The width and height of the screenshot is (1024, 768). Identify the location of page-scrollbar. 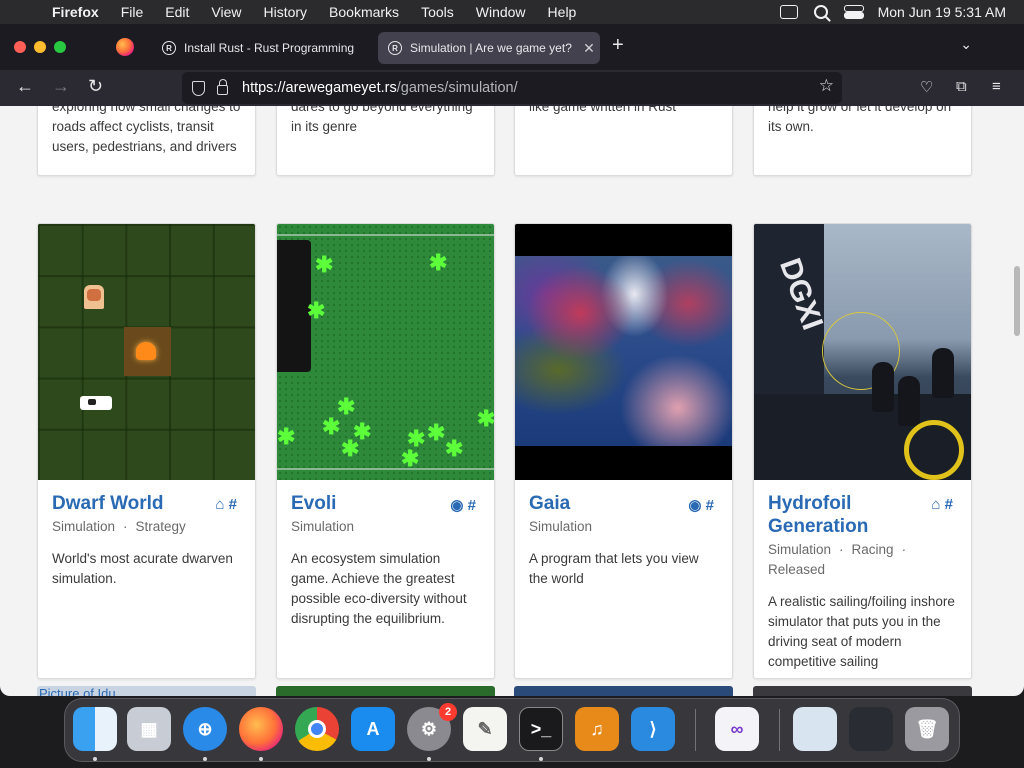
(1017, 401).